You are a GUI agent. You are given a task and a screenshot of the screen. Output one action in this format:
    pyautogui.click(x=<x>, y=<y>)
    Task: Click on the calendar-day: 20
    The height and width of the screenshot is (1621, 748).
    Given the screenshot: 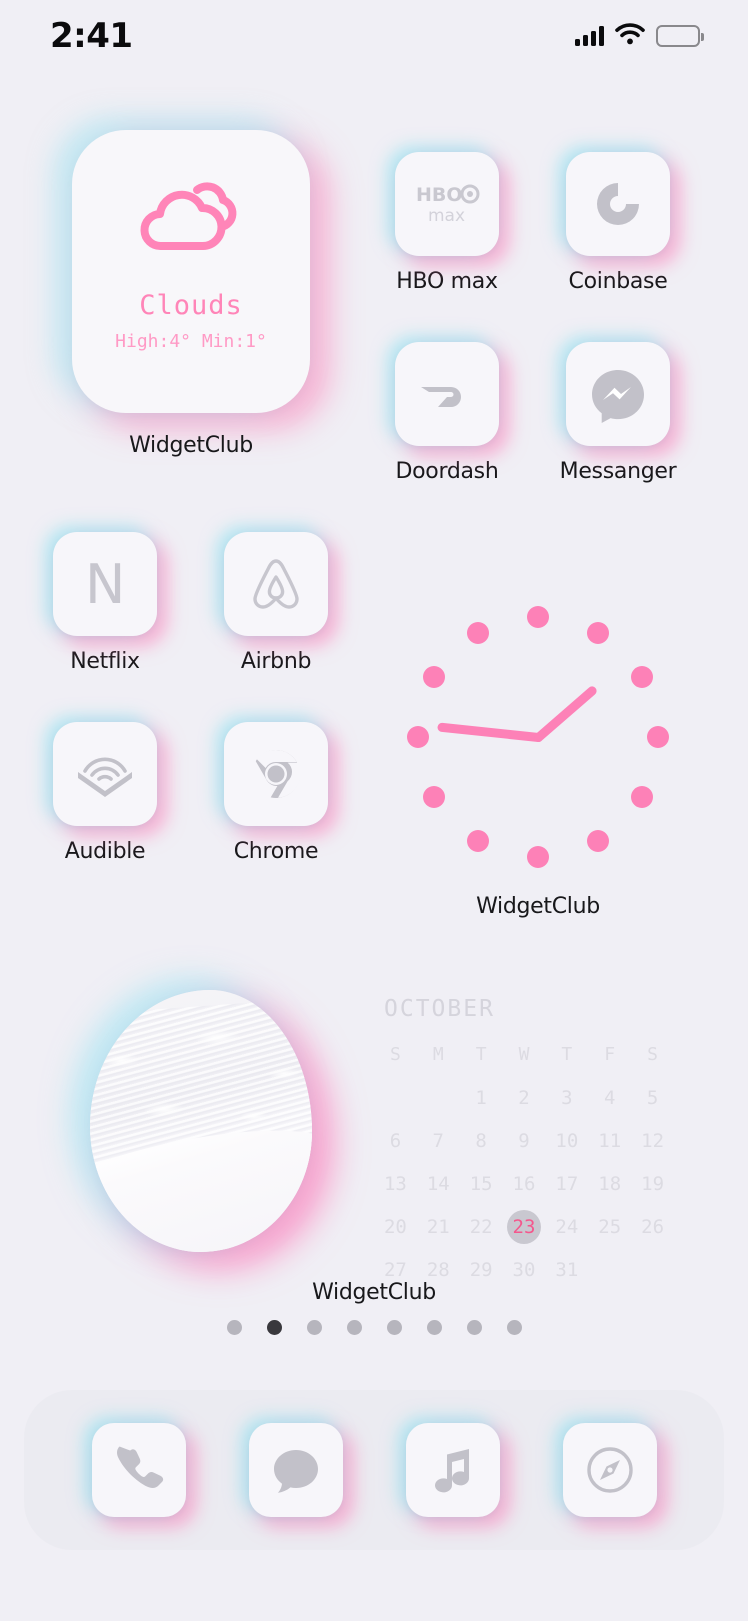 What is the action you would take?
    pyautogui.click(x=395, y=1227)
    